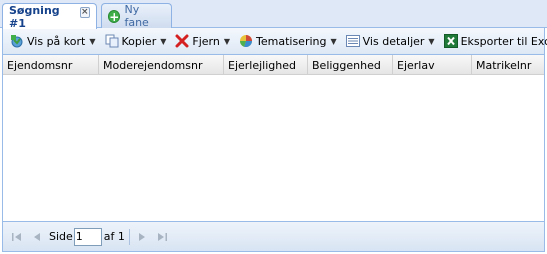 This screenshot has width=547, height=254. What do you see at coordinates (56, 41) in the screenshot?
I see `show-on-map-label: Vis på kort` at bounding box center [56, 41].